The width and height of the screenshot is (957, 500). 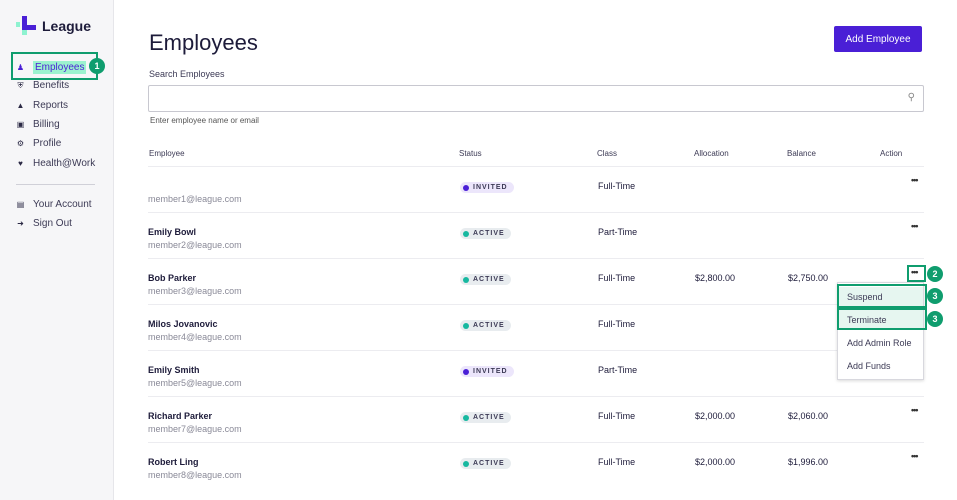 What do you see at coordinates (173, 462) in the screenshot?
I see `employee-name: Robert Ling` at bounding box center [173, 462].